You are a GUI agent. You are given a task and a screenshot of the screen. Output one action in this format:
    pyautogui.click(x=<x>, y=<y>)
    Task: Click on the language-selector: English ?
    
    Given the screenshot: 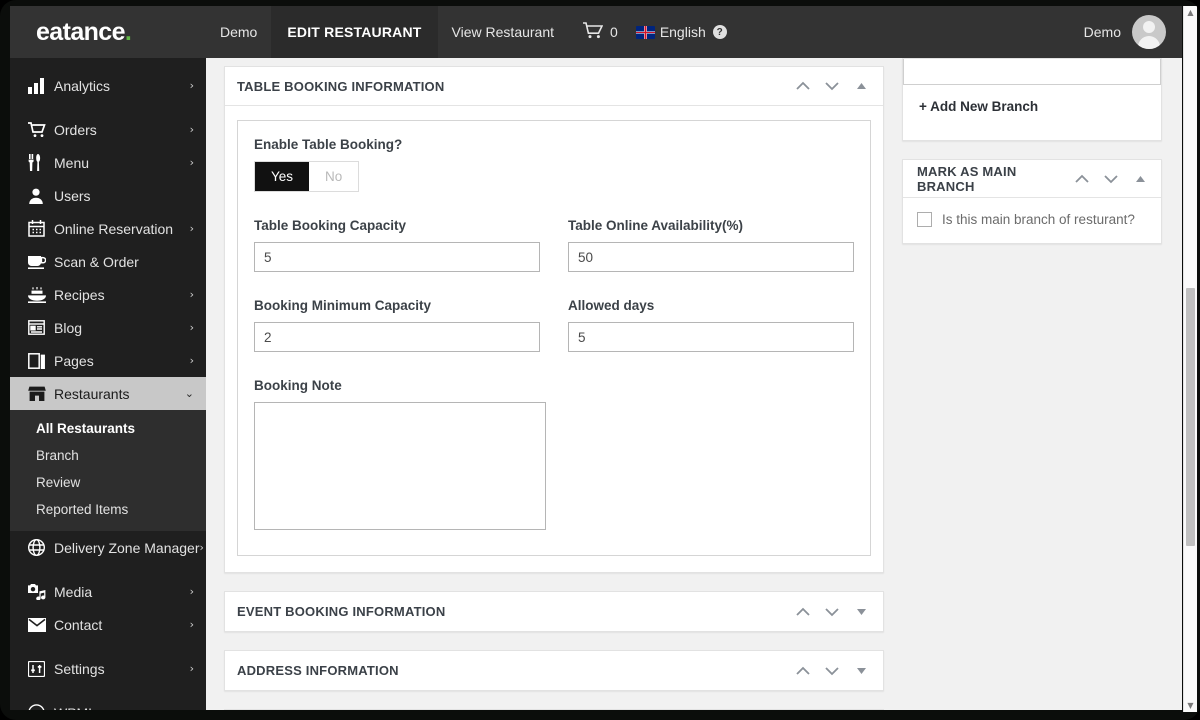 What is the action you would take?
    pyautogui.click(x=681, y=32)
    